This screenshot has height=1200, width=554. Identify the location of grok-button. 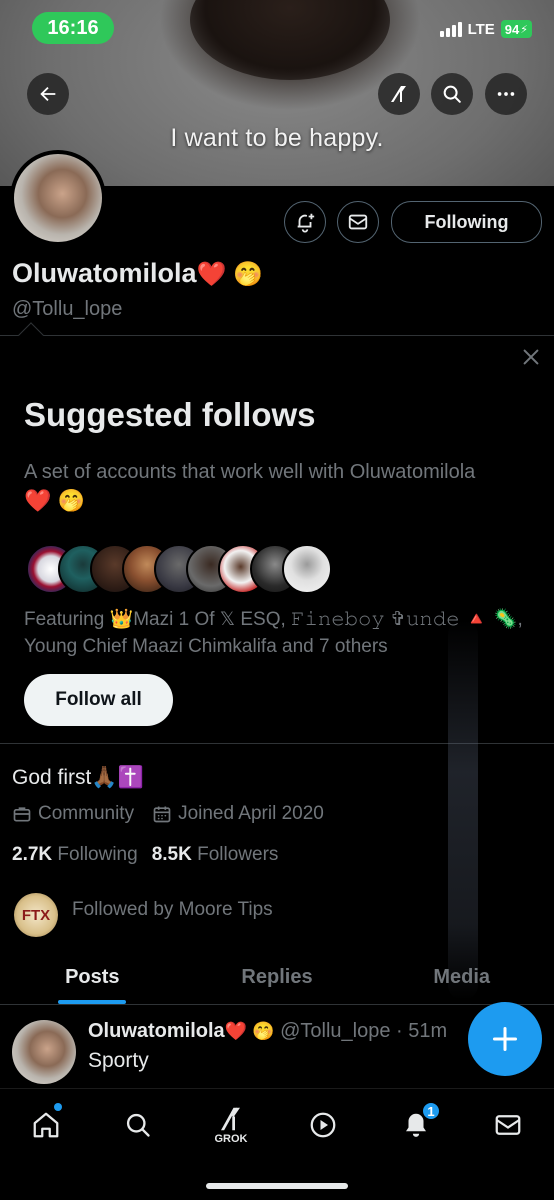
(399, 94).